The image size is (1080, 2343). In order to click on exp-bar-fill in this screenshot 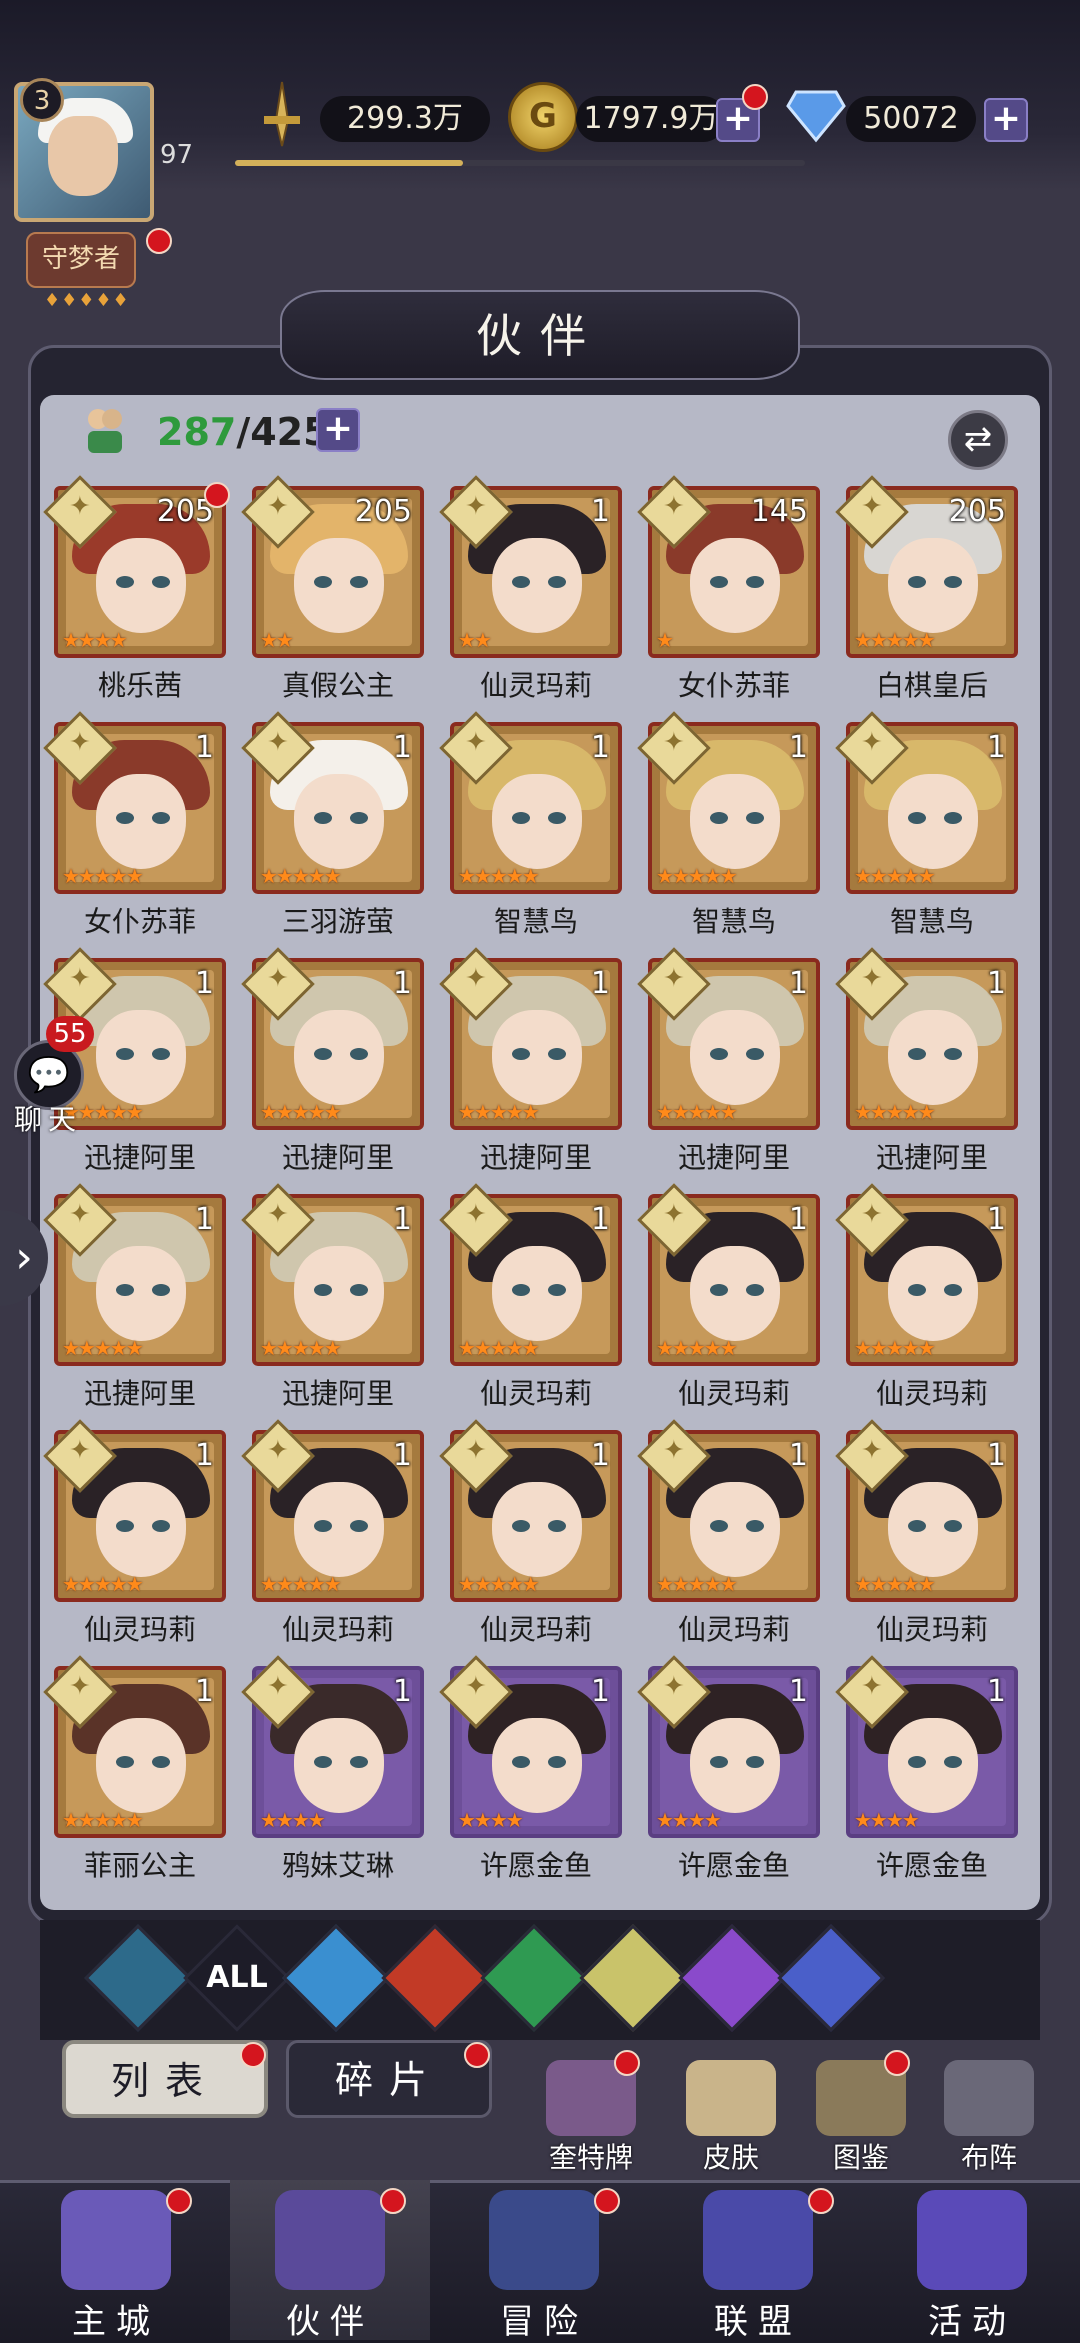, I will do `click(349, 163)`.